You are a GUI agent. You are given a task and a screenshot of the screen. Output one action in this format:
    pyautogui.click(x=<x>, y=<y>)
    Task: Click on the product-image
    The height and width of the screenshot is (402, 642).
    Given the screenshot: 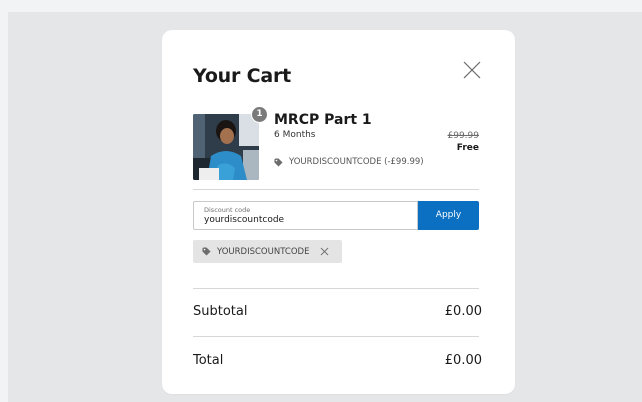 What is the action you would take?
    pyautogui.click(x=226, y=147)
    